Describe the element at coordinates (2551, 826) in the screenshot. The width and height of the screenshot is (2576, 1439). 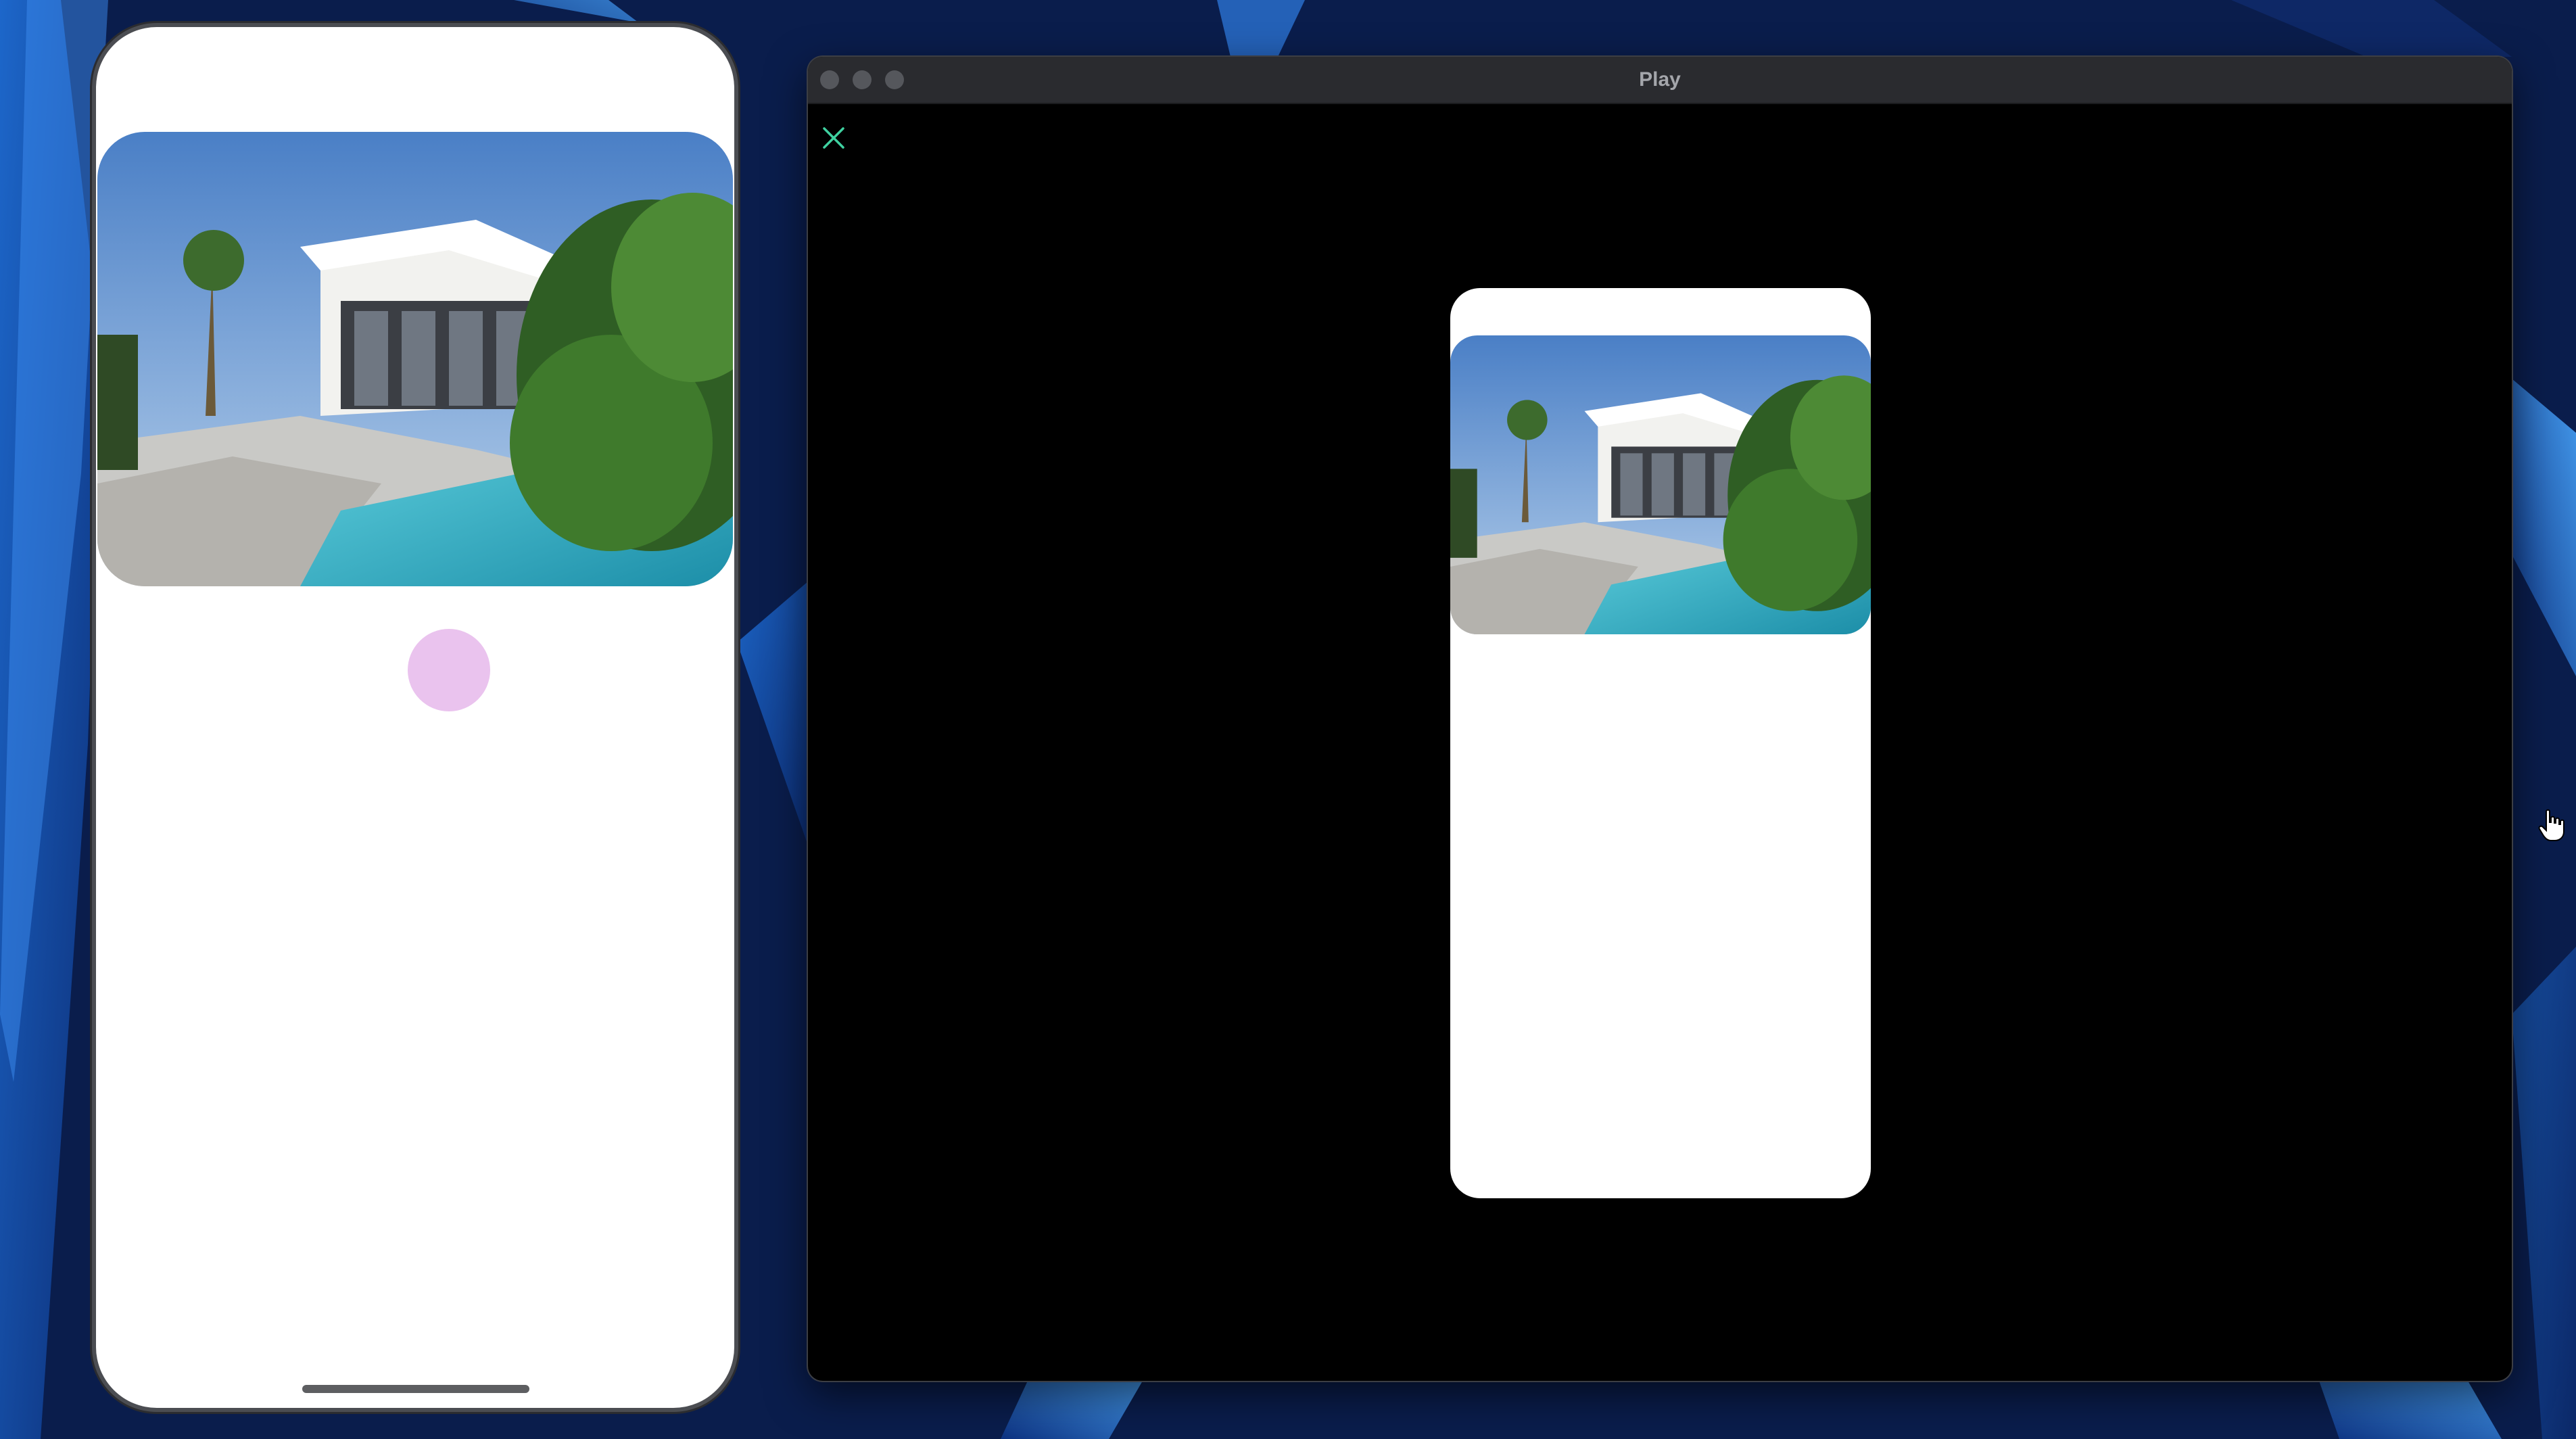
I see `pointing-hand-cursor` at that location.